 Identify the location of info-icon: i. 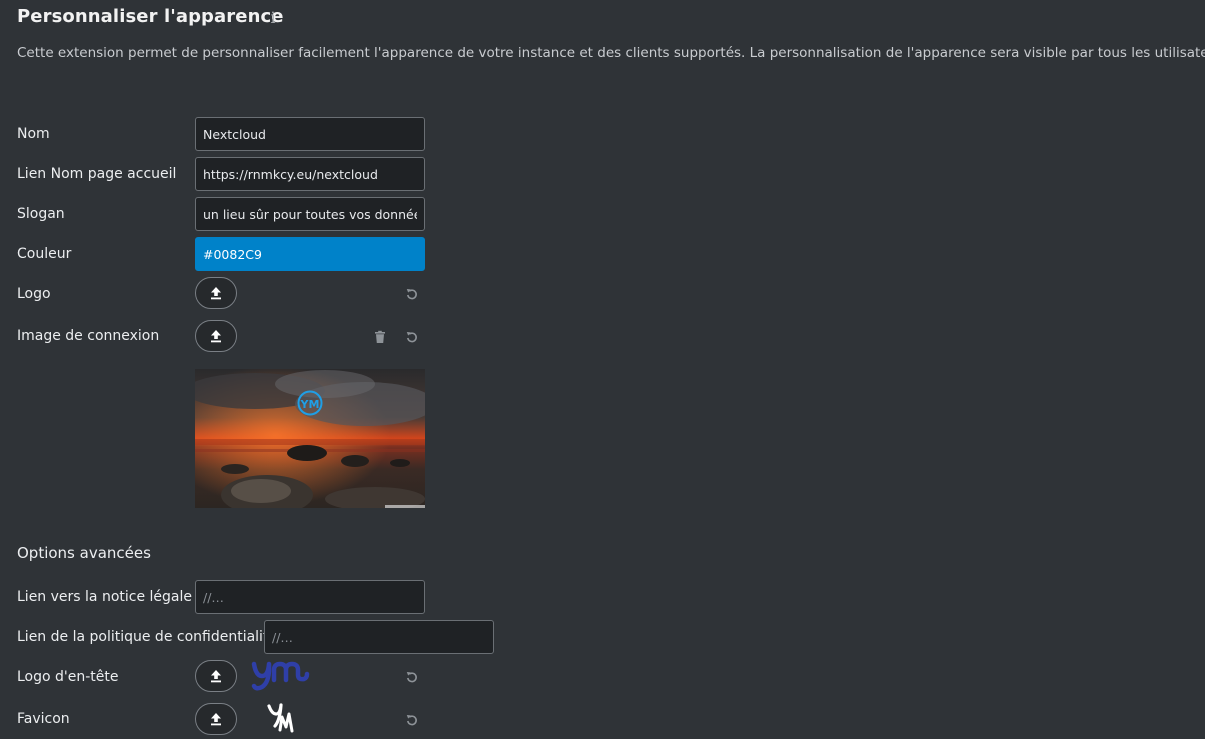
(273, 17).